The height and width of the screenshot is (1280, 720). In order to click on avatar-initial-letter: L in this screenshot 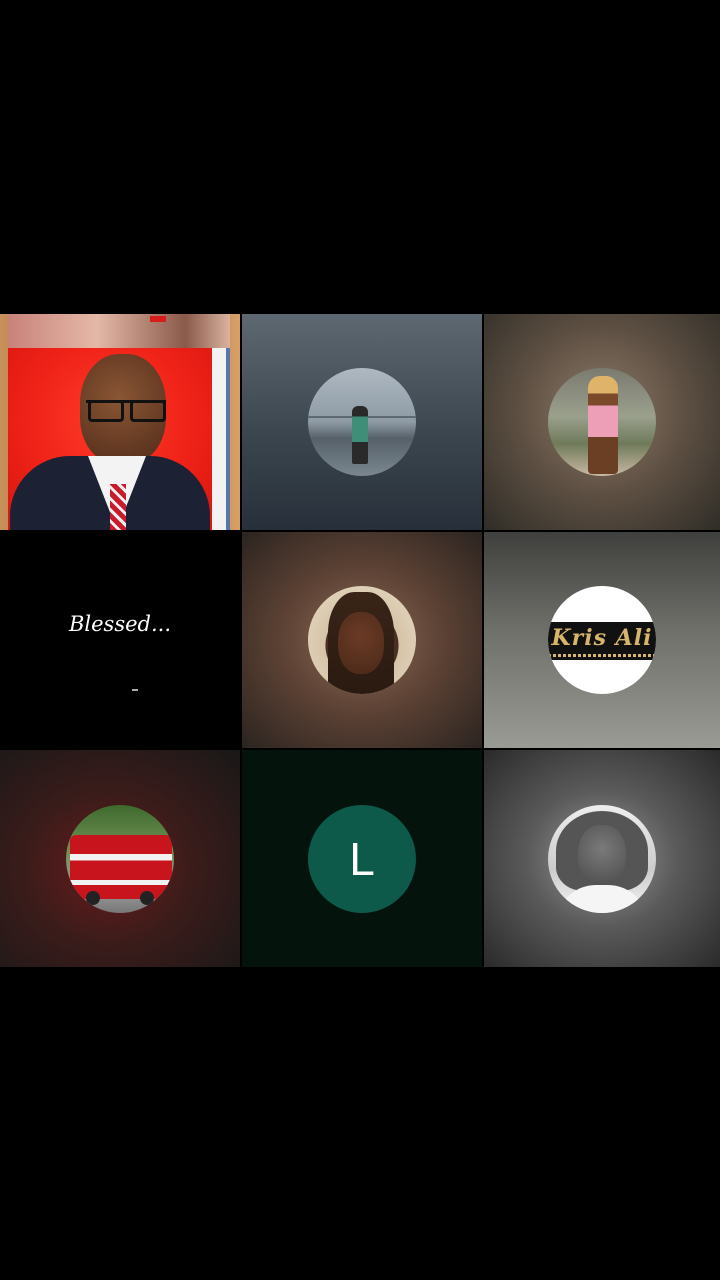, I will do `click(362, 858)`.